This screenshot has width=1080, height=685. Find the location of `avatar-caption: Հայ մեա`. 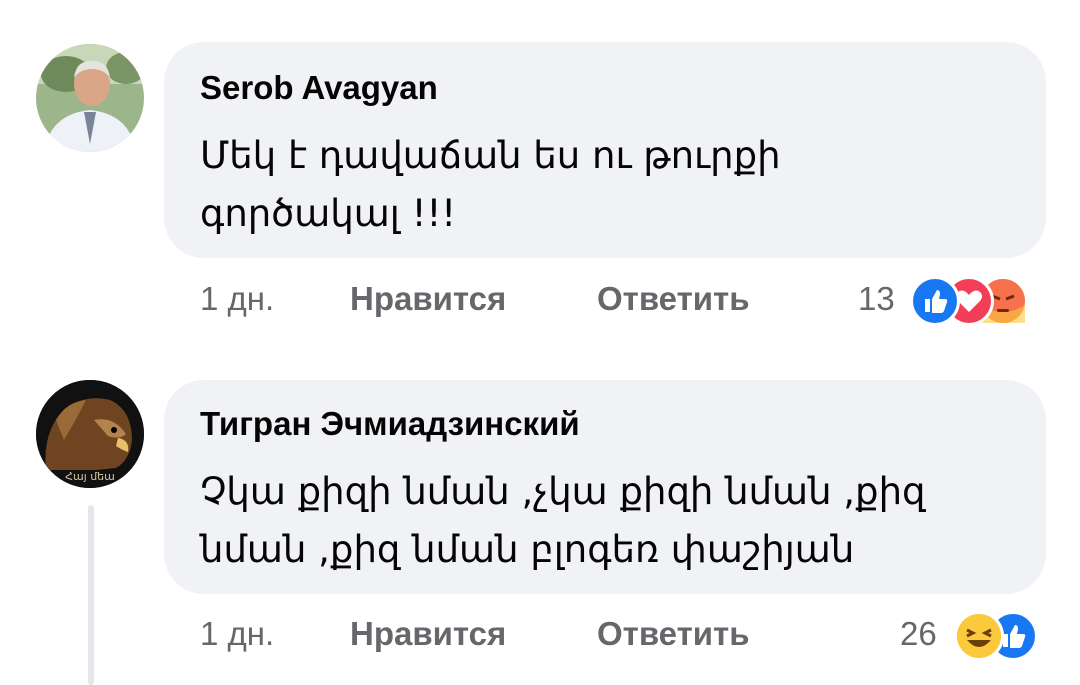

avatar-caption: Հայ մեա is located at coordinates (90, 476).